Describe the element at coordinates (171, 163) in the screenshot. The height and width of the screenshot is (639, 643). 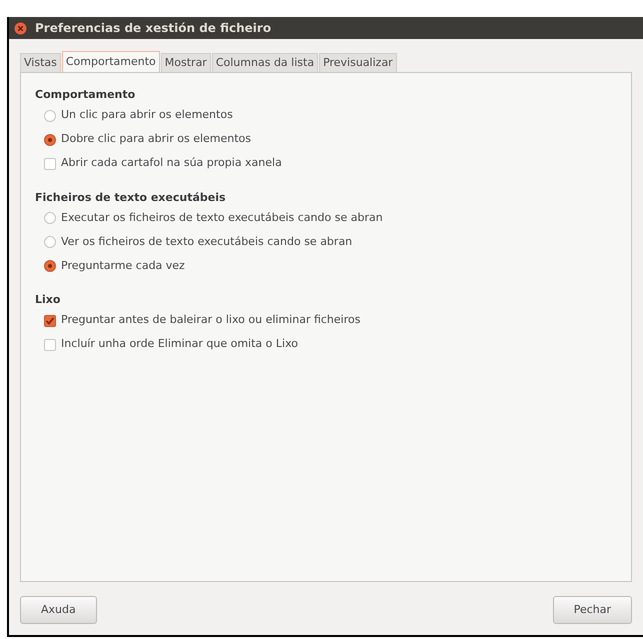
I see `option-label: Abrir cada cartafol na súa propia xanela` at that location.